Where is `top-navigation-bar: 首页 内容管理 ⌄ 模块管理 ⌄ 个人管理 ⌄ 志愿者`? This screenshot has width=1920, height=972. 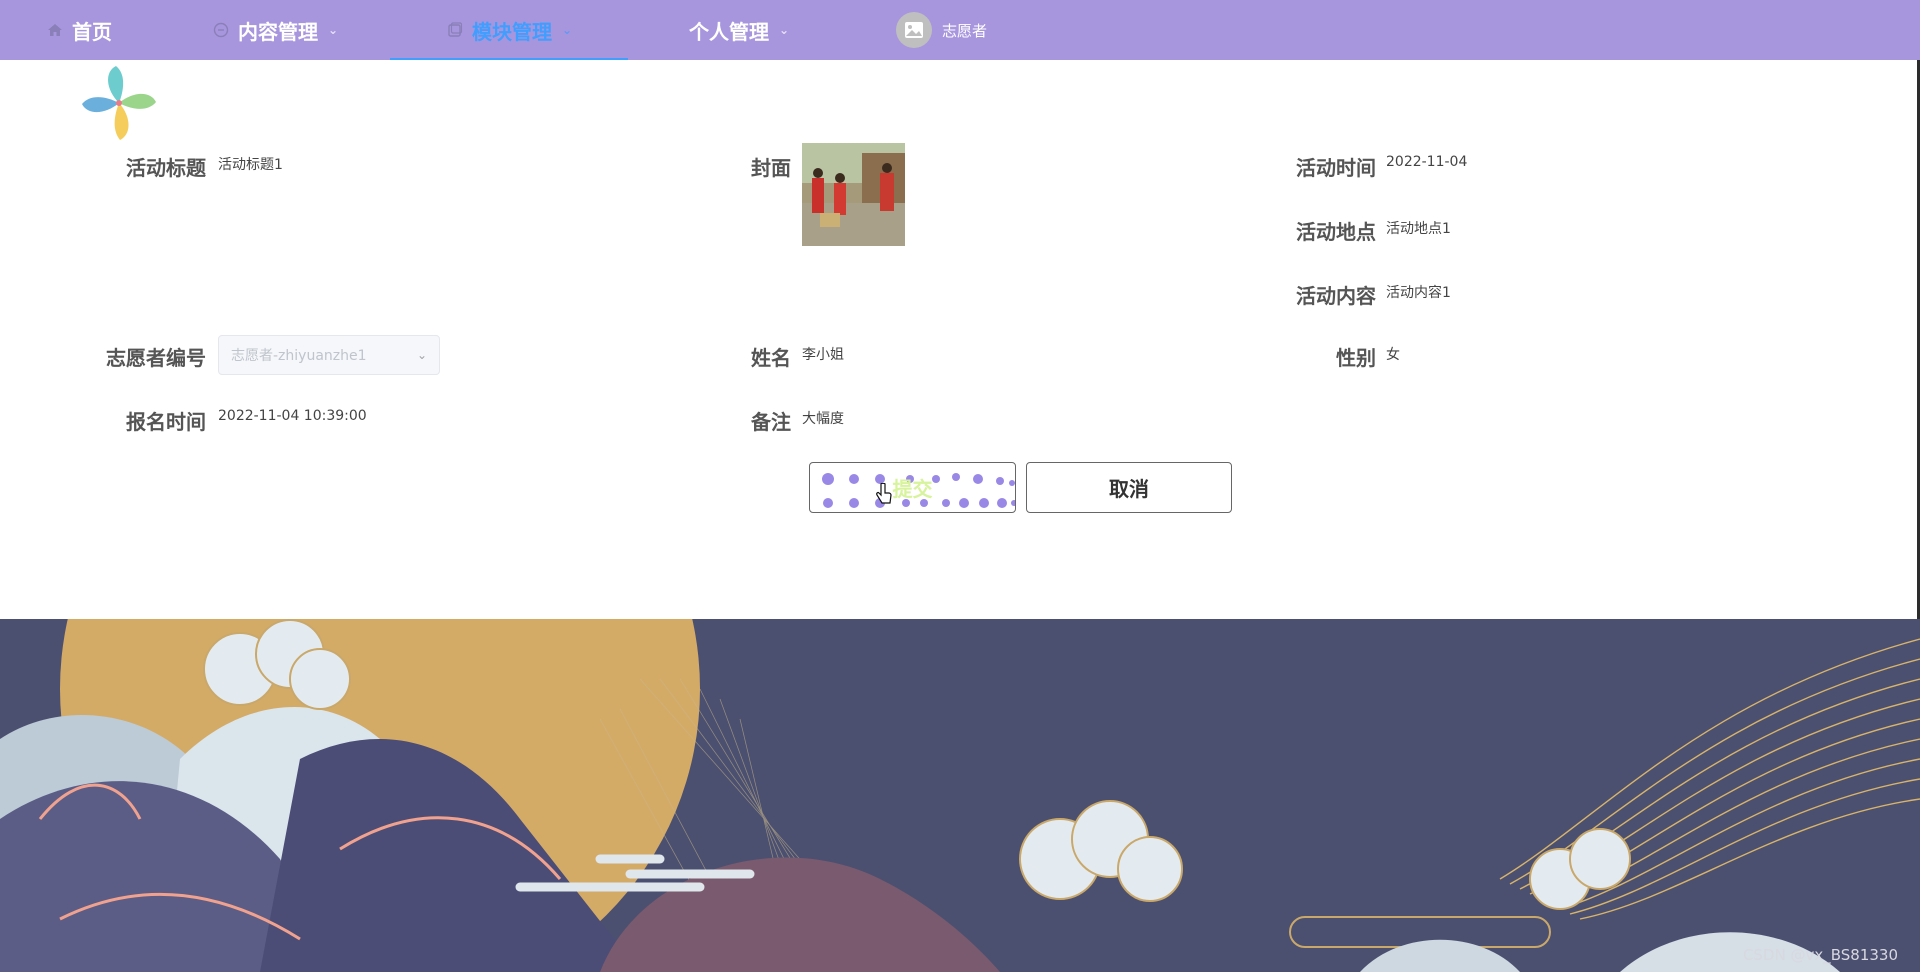
top-navigation-bar: 首页 内容管理 ⌄ 模块管理 ⌄ 个人管理 ⌄ 志愿者 is located at coordinates (960, 30).